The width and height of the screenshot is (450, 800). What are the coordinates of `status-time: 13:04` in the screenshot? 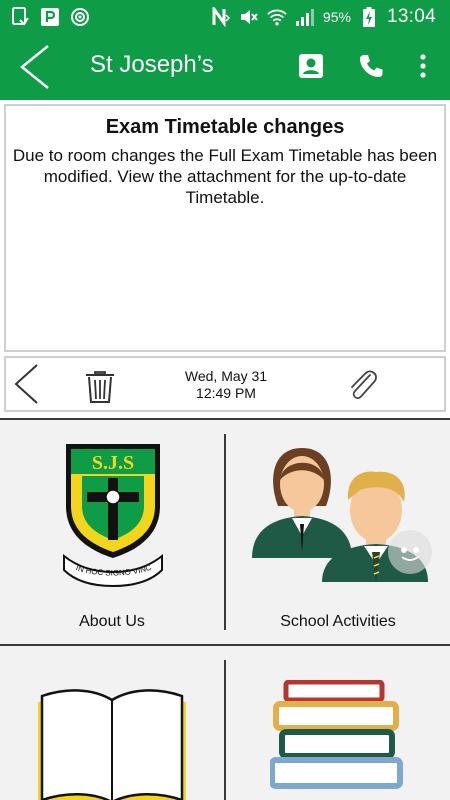 It's located at (411, 16).